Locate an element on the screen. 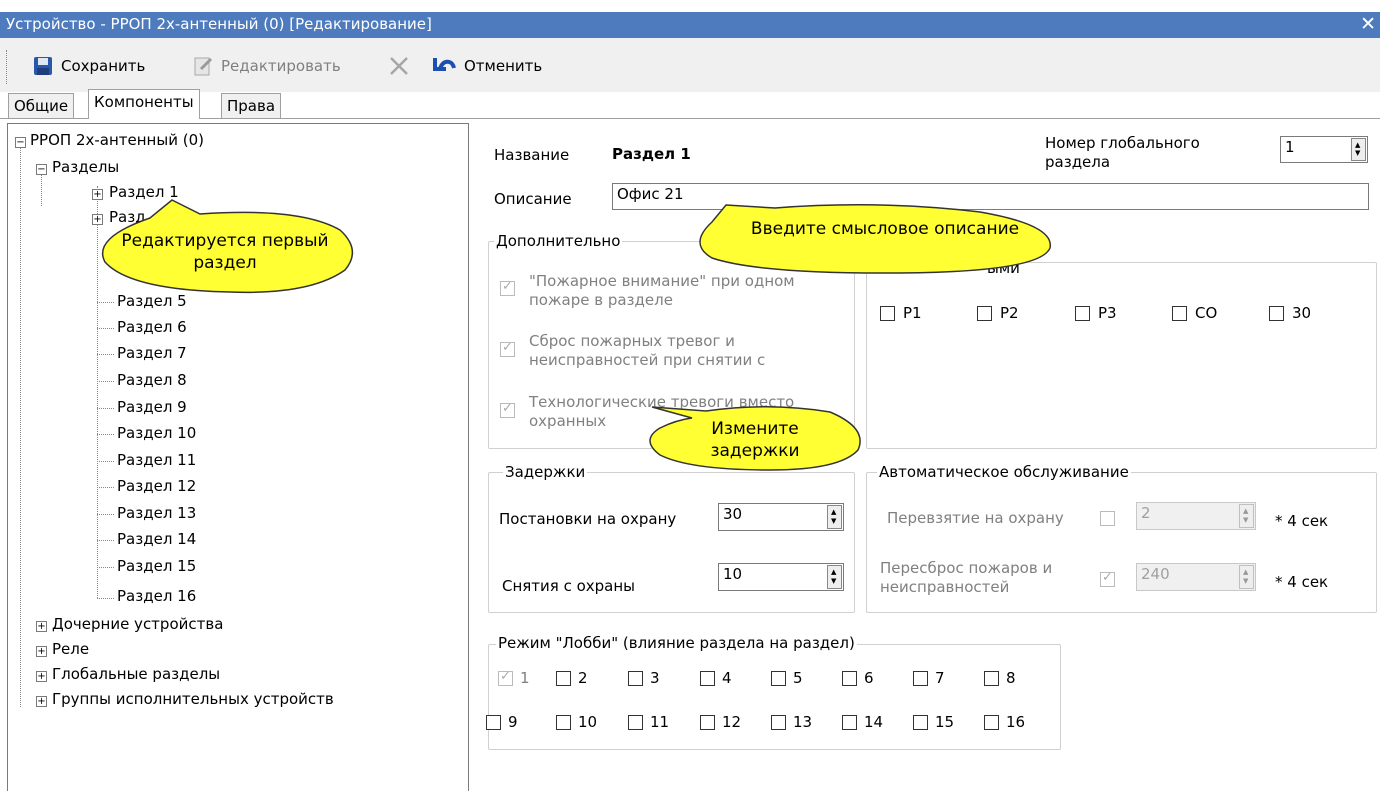 The image size is (1380, 791). callout-2-text: Введите смысловое описание is located at coordinates (885, 229).